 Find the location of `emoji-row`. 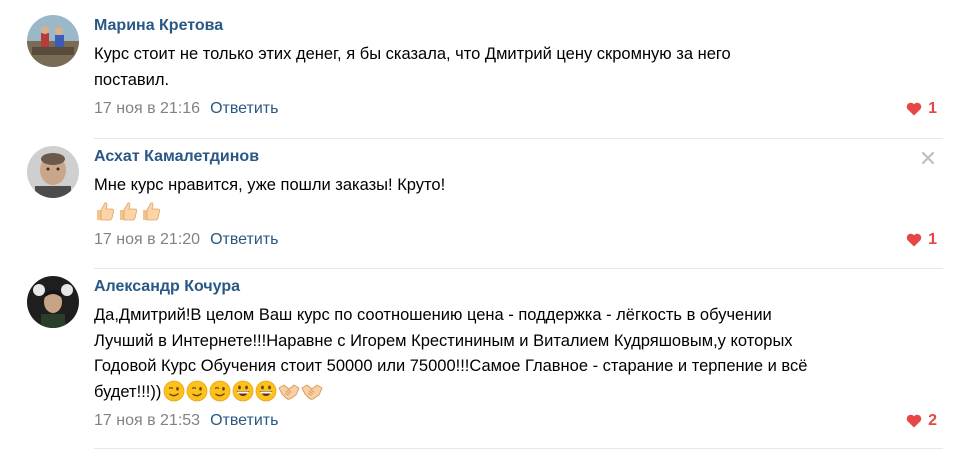

emoji-row is located at coordinates (243, 391).